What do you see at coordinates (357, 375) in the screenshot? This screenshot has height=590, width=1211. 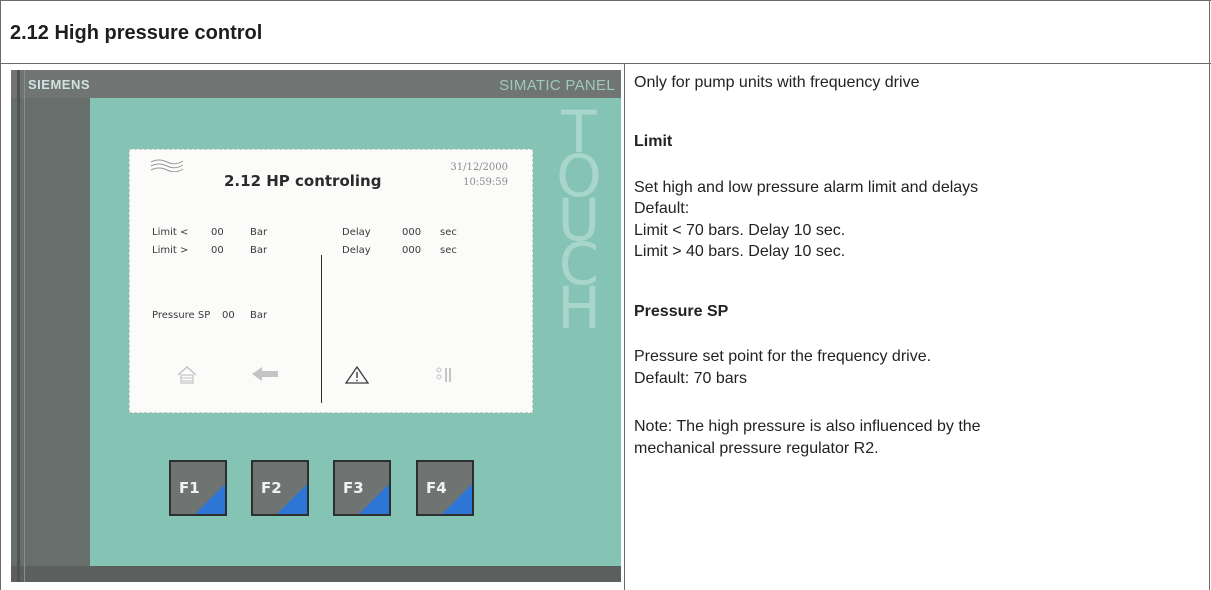 I see `alarm-triangle-icon` at bounding box center [357, 375].